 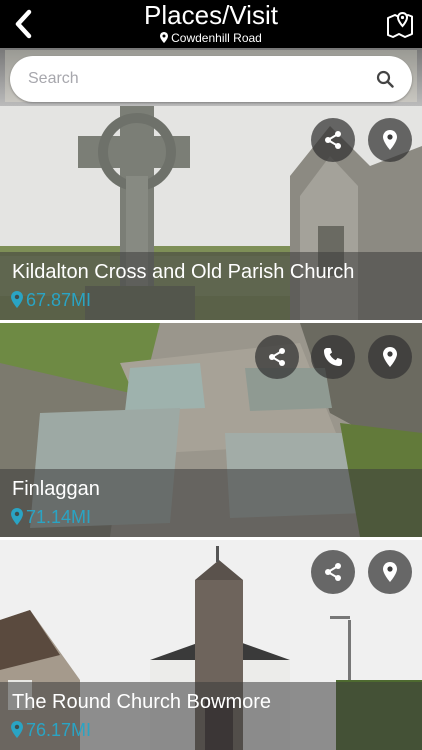 I want to click on place-distance: 67.87MI, so click(x=51, y=300).